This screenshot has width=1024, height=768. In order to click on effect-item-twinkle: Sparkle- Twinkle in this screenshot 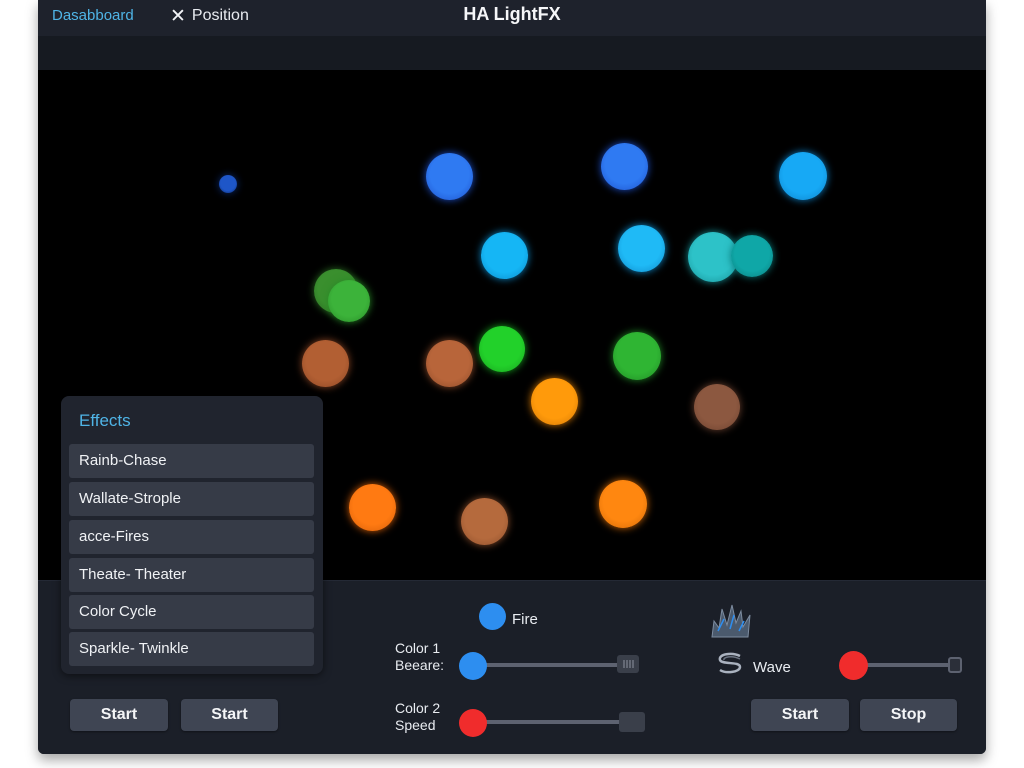, I will do `click(191, 649)`.